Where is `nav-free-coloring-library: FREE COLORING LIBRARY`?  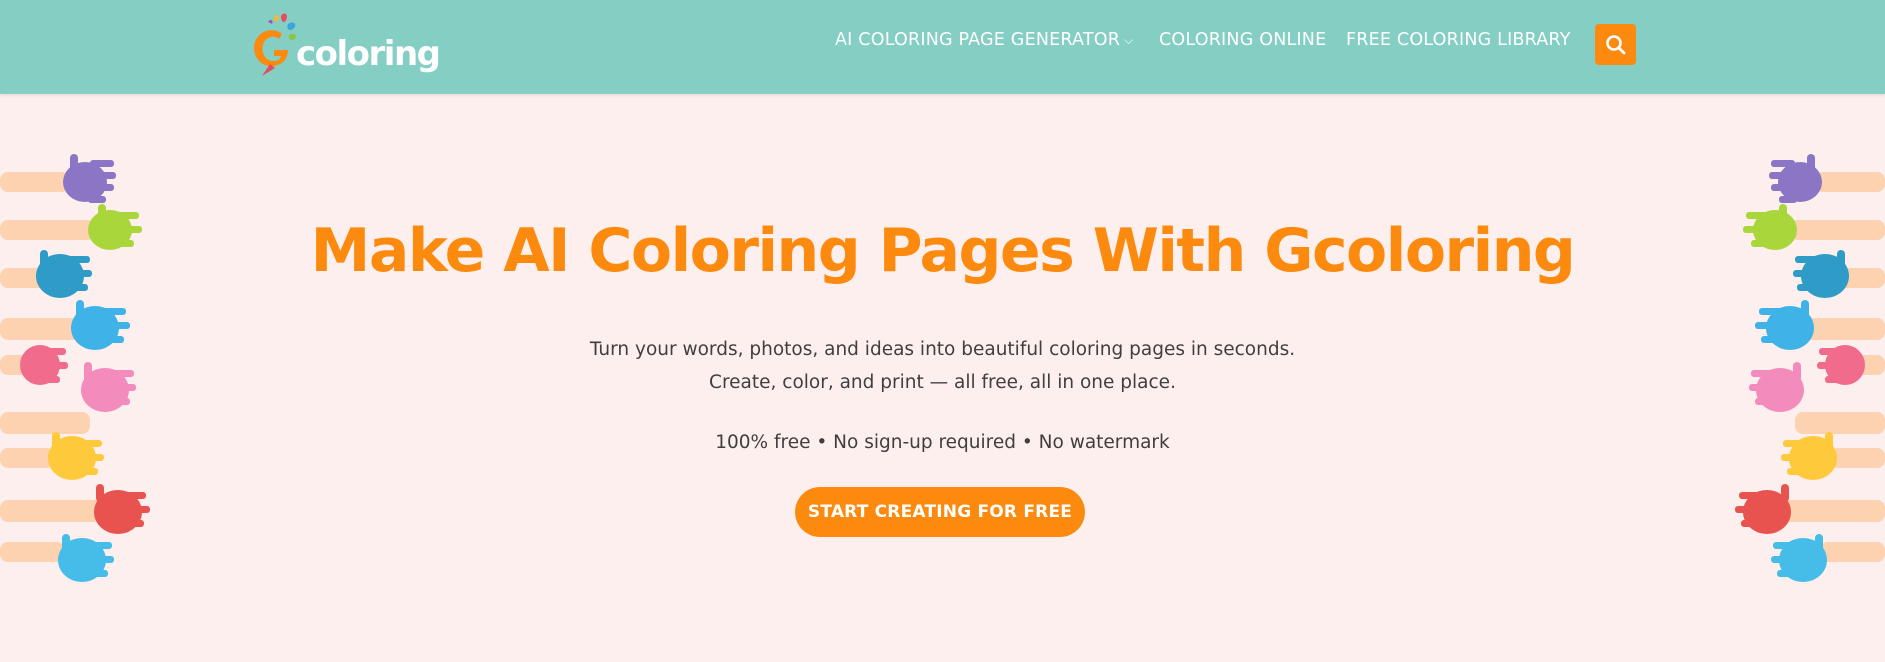
nav-free-coloring-library: FREE COLORING LIBRARY is located at coordinates (1458, 40).